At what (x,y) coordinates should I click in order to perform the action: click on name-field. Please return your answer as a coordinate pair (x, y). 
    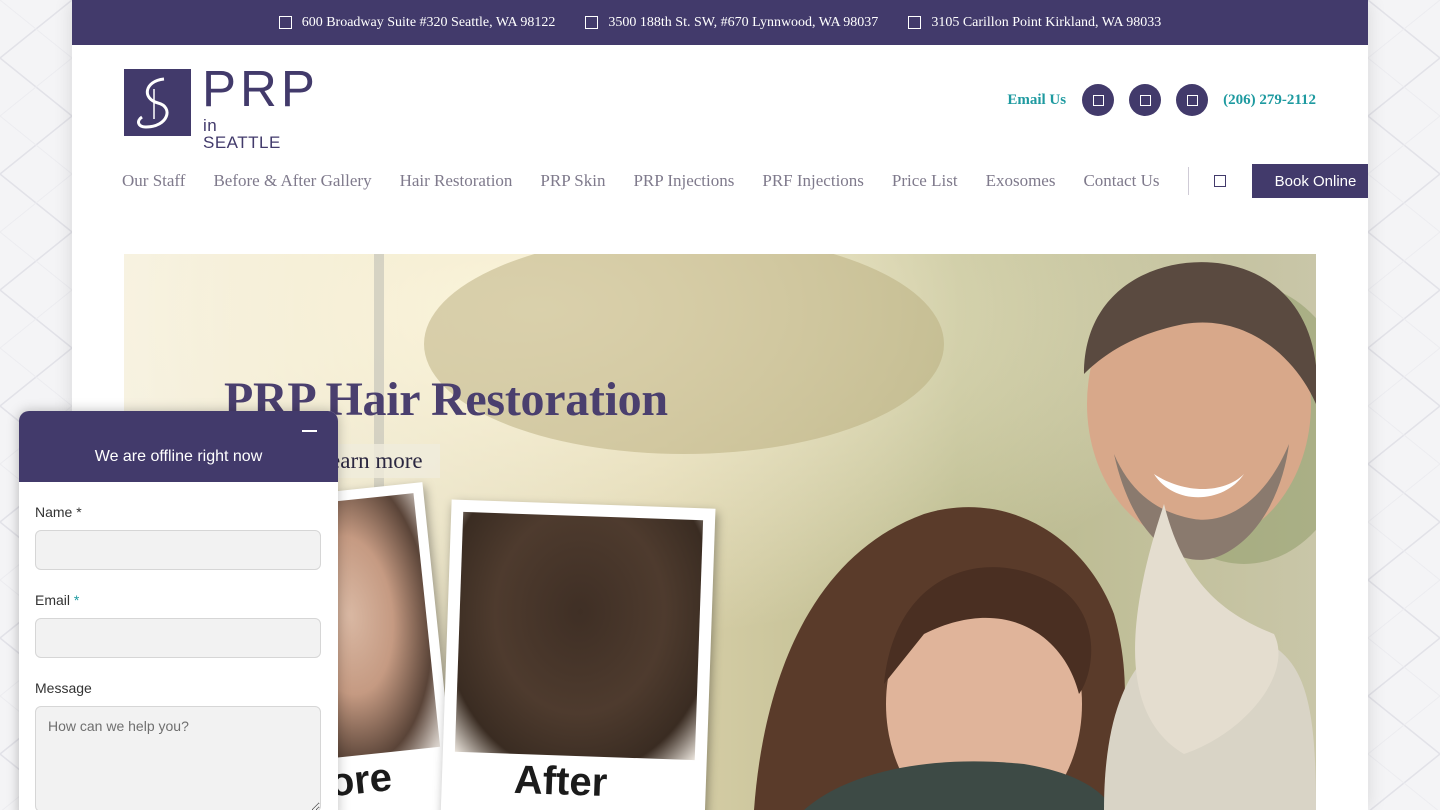
    Looking at the image, I should click on (178, 550).